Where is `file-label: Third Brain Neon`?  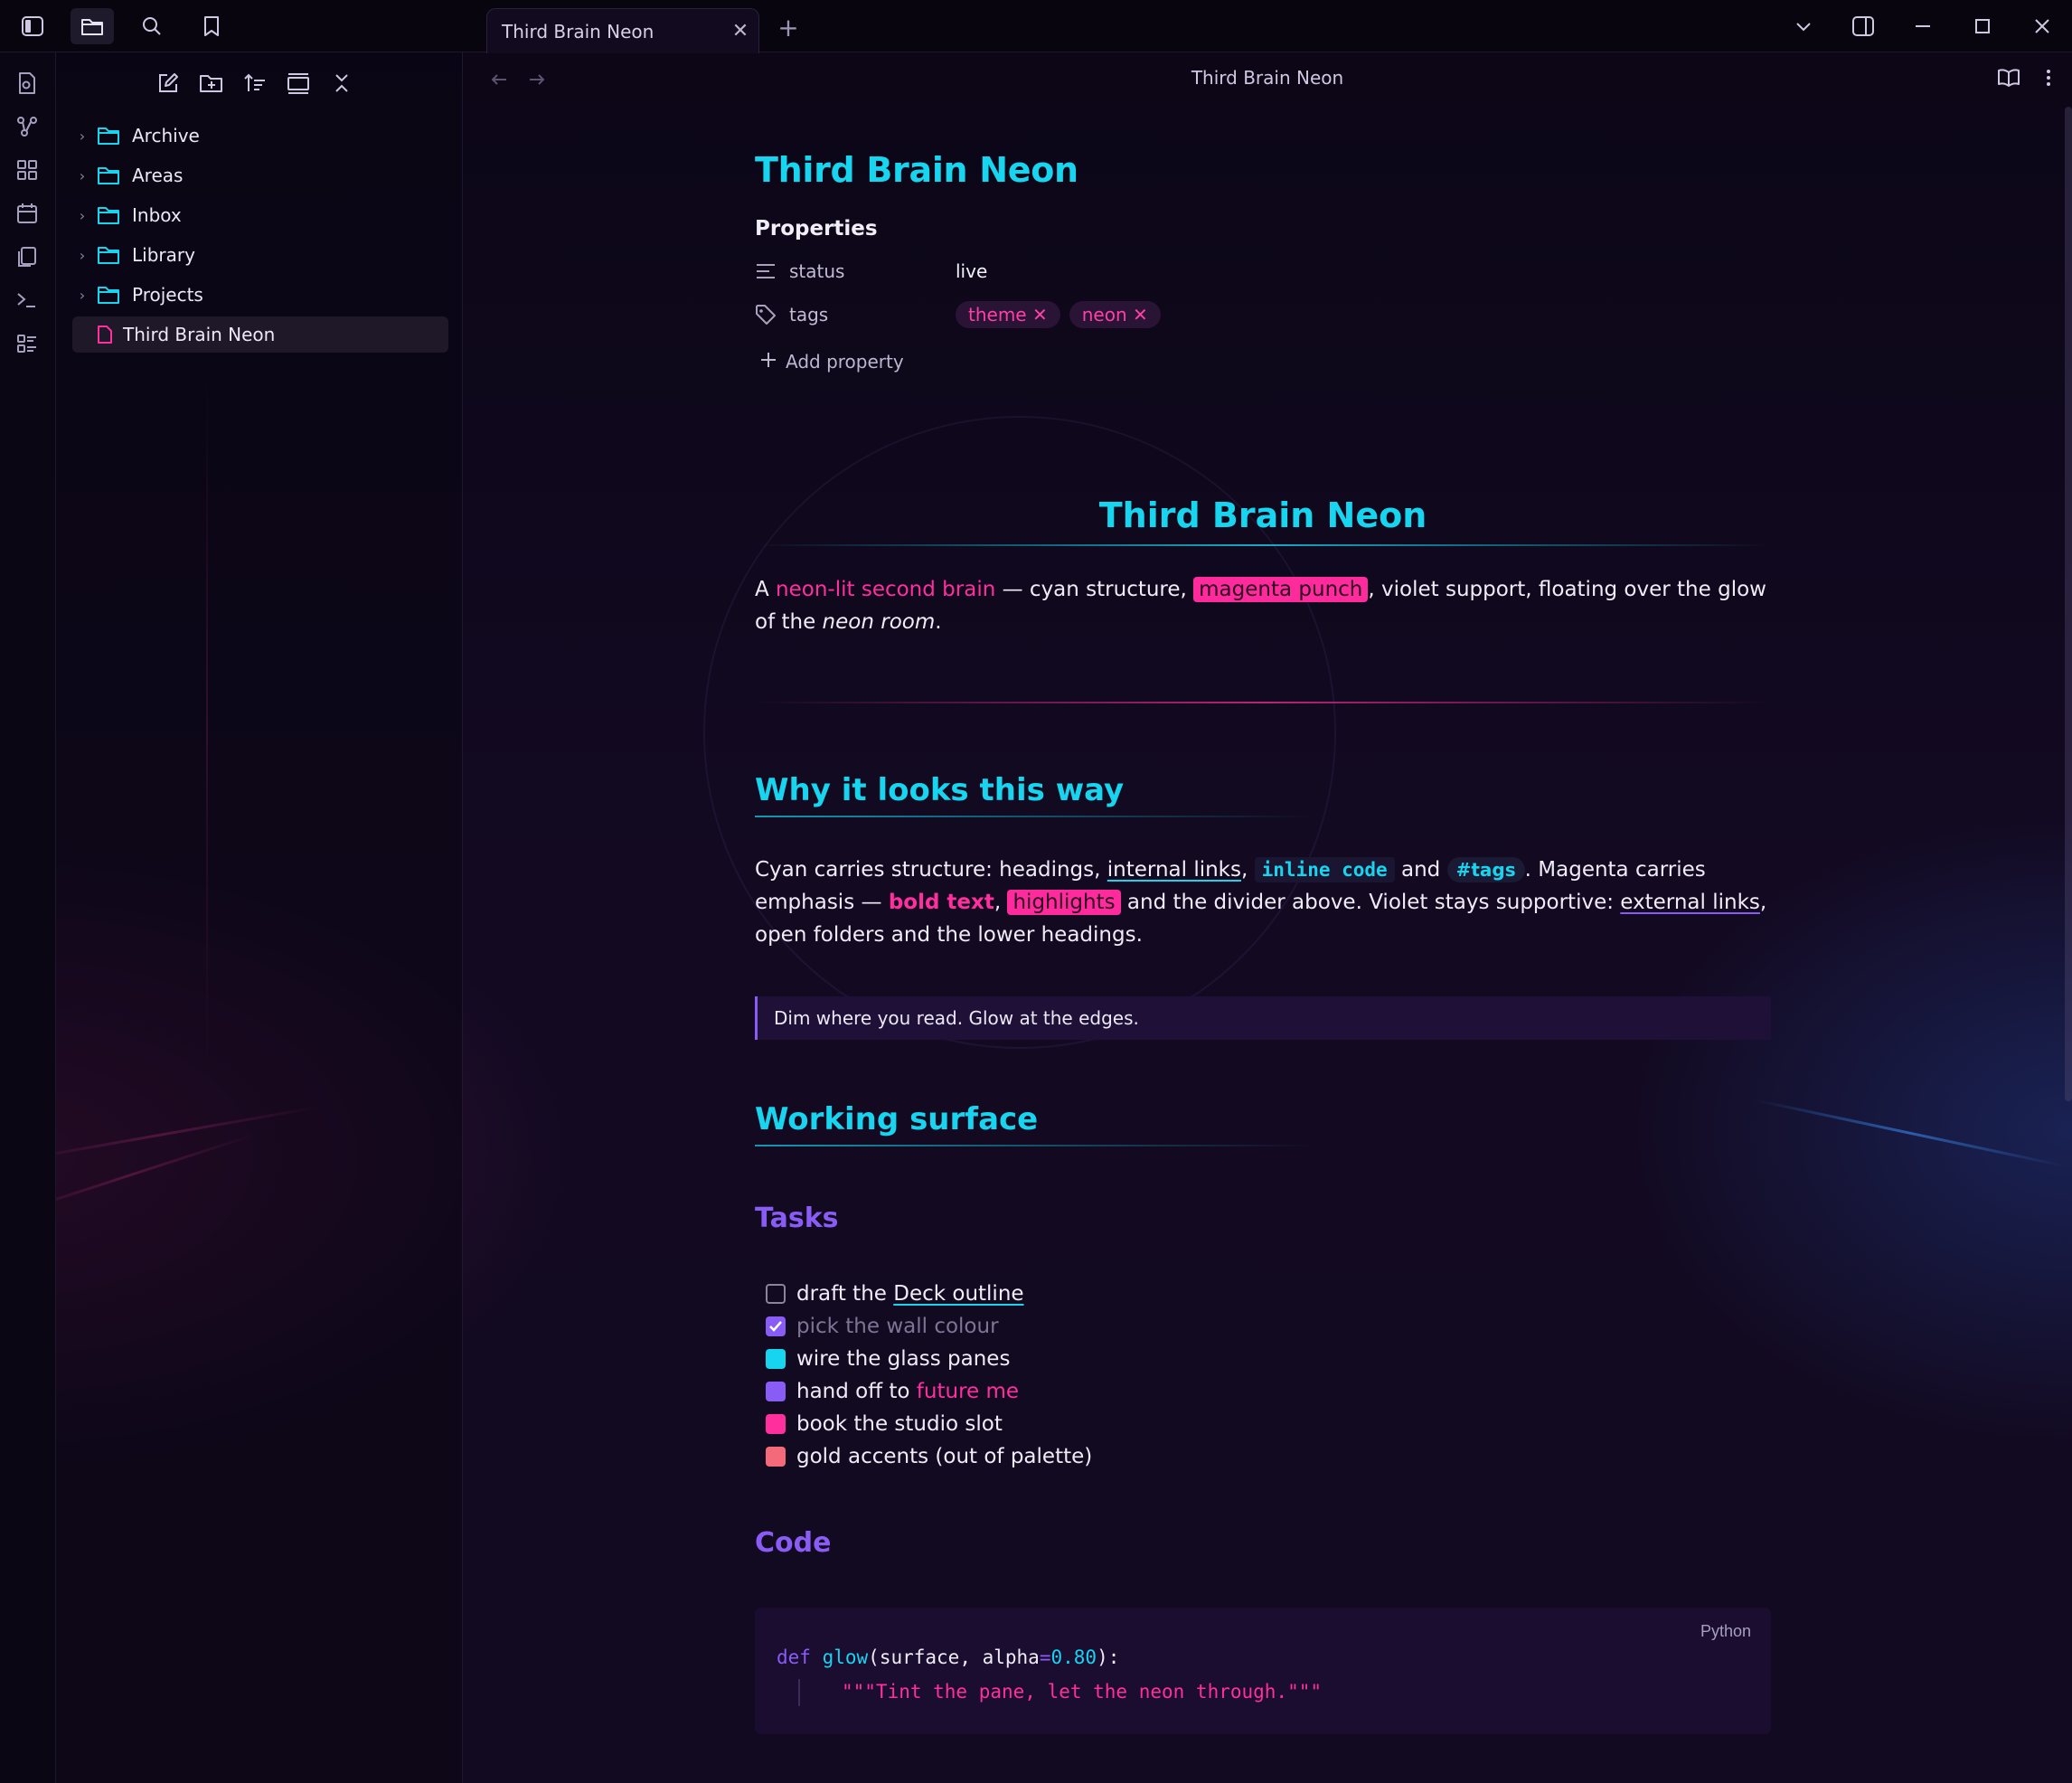
file-label: Third Brain Neon is located at coordinates (199, 335).